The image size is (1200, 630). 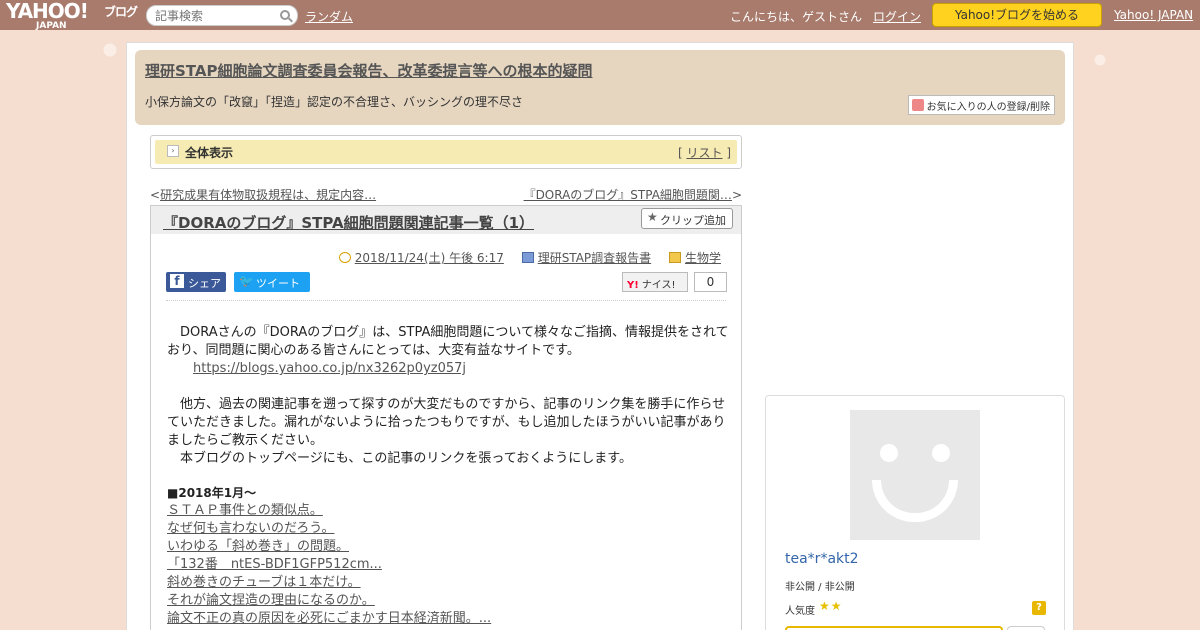 I want to click on prev-arrow: <, so click(x=155, y=195).